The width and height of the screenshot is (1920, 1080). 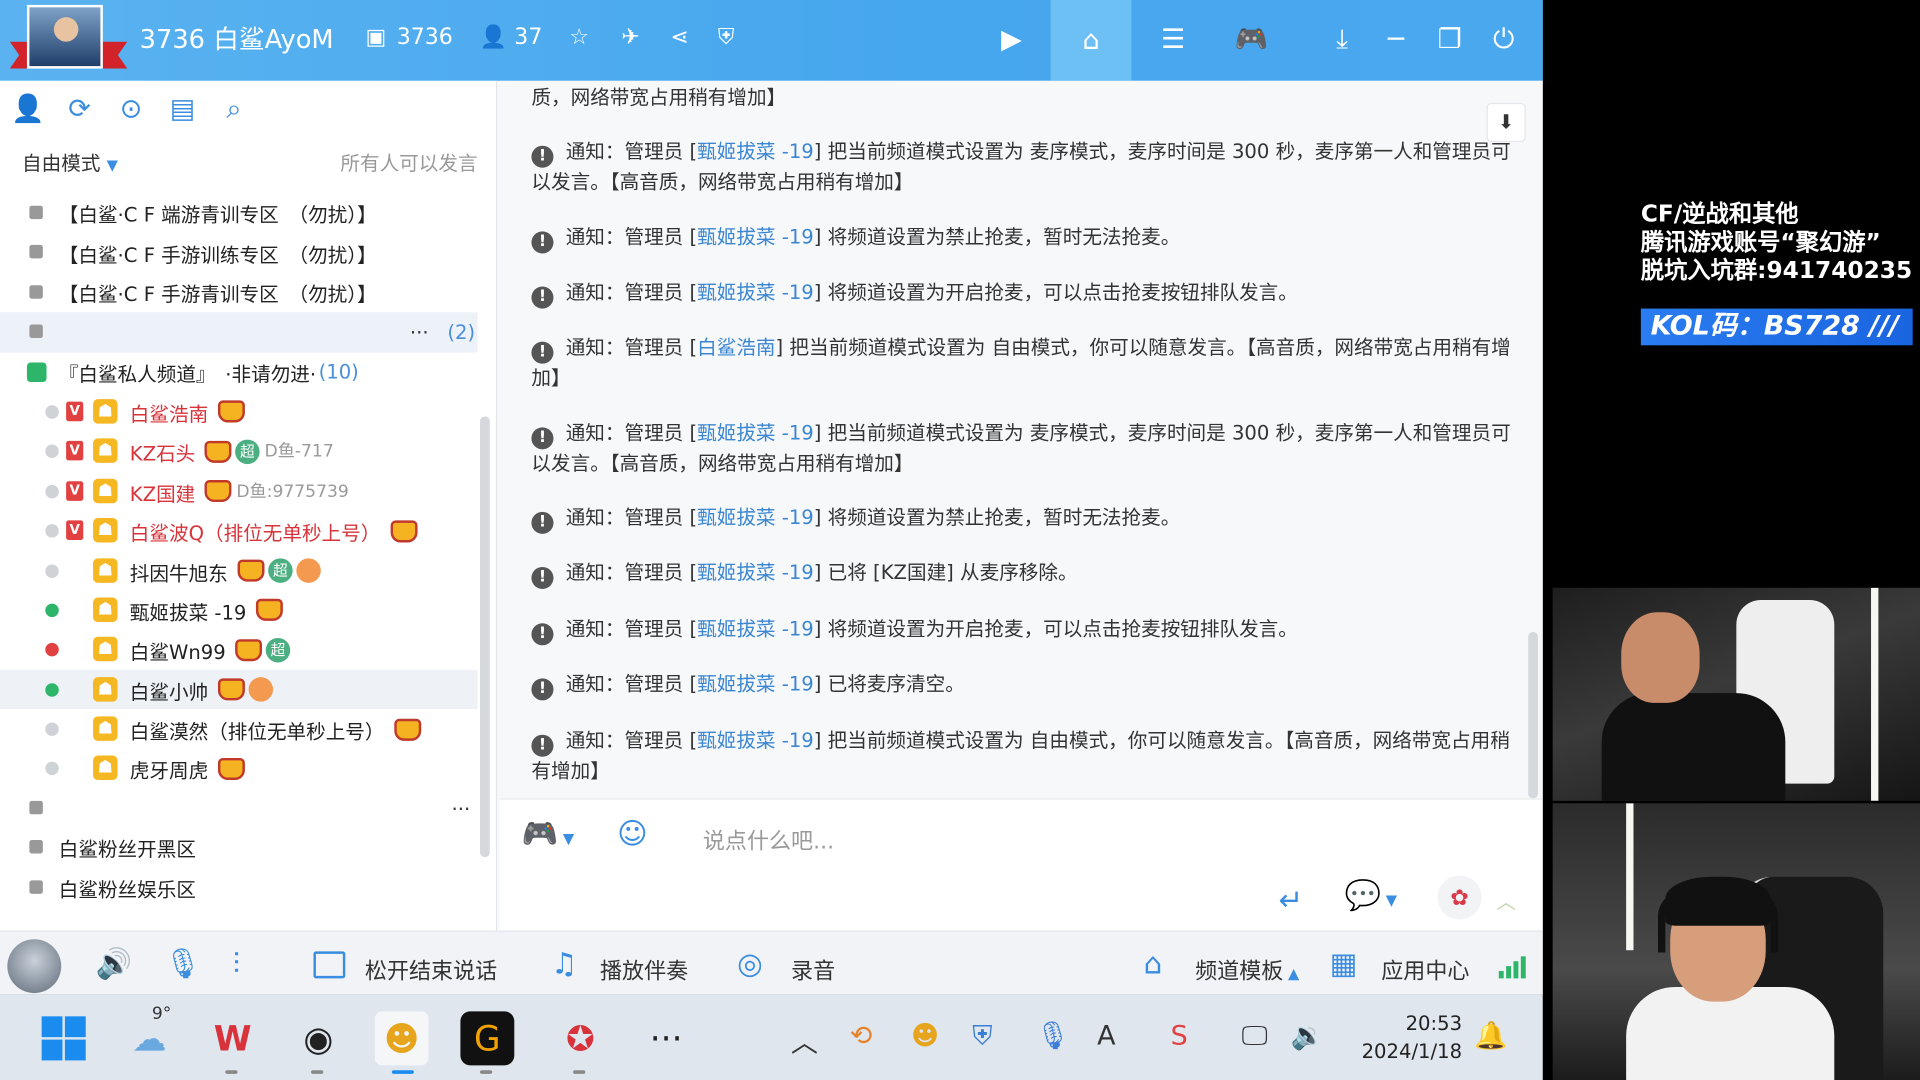 I want to click on online-count: 👤 37, so click(x=511, y=36).